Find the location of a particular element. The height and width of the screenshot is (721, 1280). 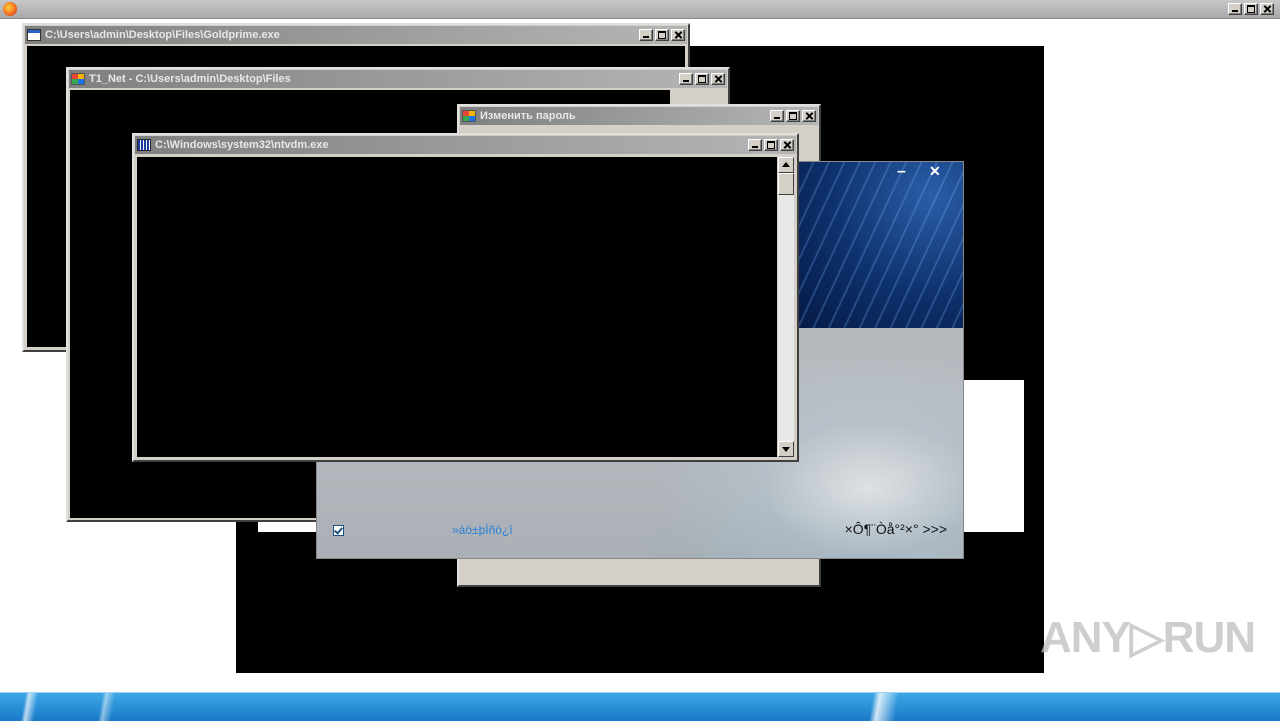

host-window-titlebar is located at coordinates (640, 9).